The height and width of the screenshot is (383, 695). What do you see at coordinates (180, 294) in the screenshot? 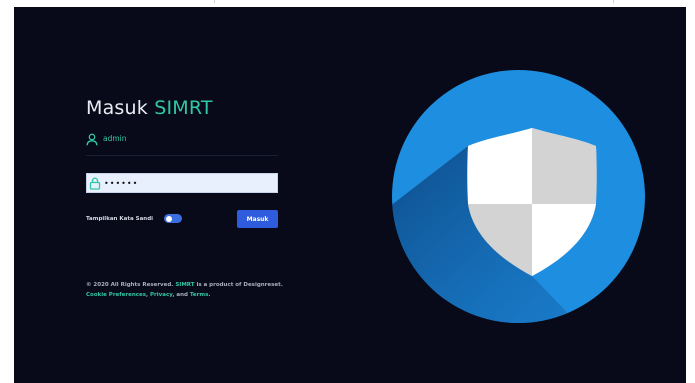
I see `footer-and: , and` at bounding box center [180, 294].